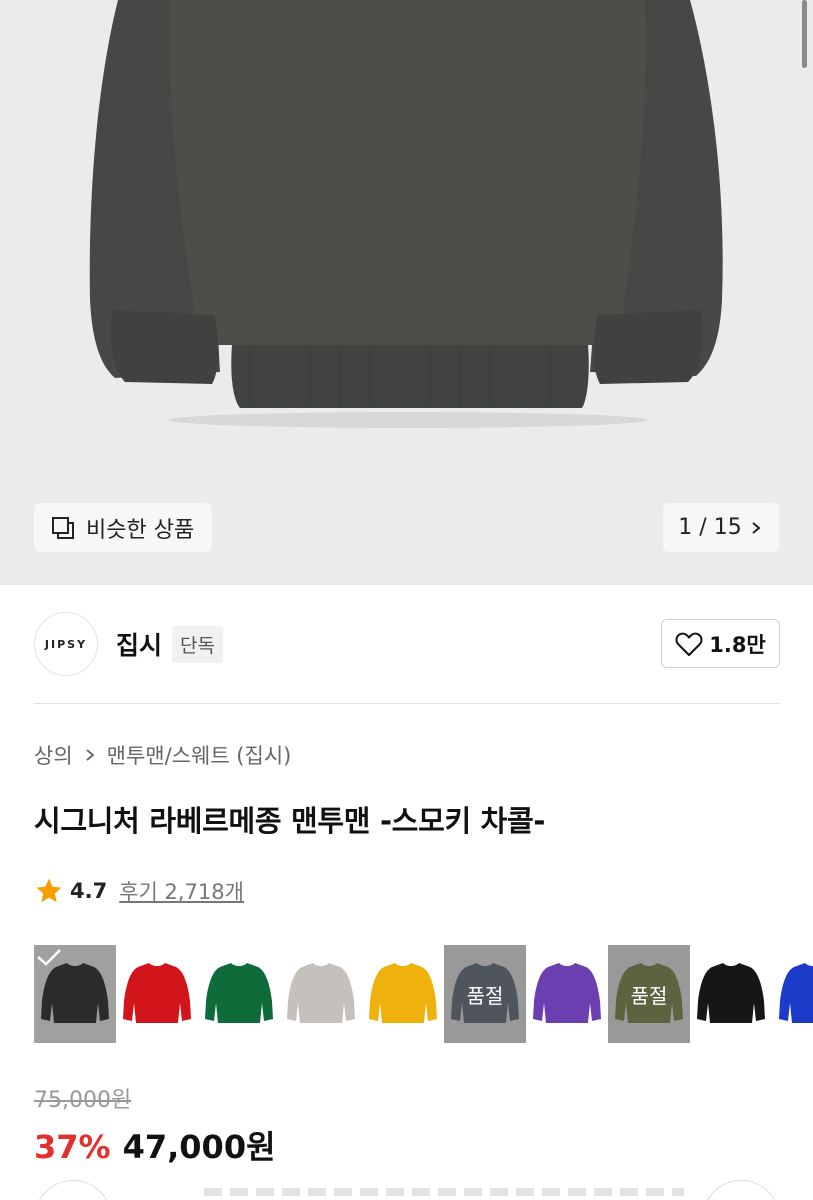 This screenshot has width=813, height=1200. Describe the element at coordinates (710, 527) in the screenshot. I see `pager-count: 1 / 15` at that location.